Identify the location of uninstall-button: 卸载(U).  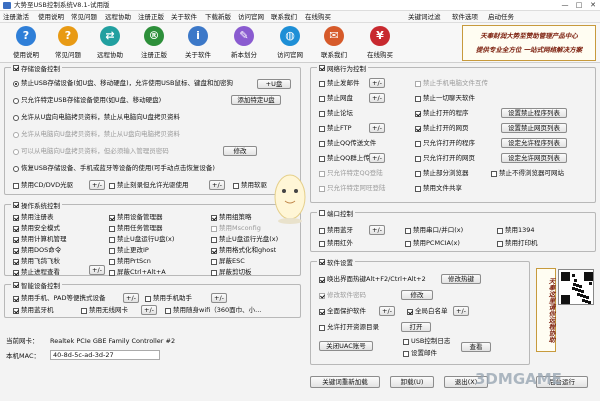
(412, 382).